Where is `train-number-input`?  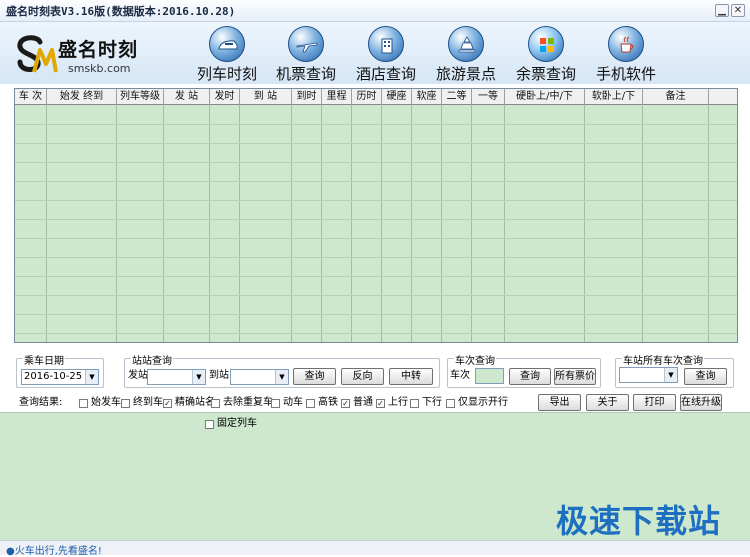 train-number-input is located at coordinates (489, 376).